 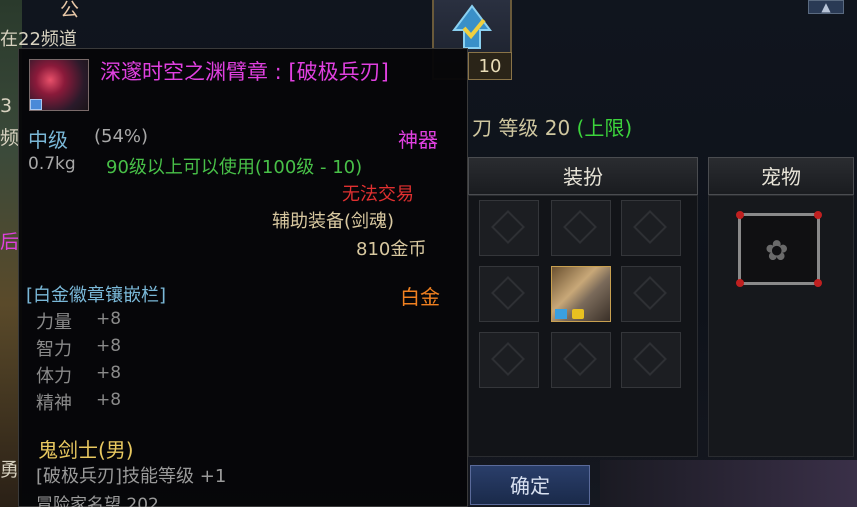 What do you see at coordinates (70, 10) in the screenshot?
I see `left-edge-text-0: 公` at bounding box center [70, 10].